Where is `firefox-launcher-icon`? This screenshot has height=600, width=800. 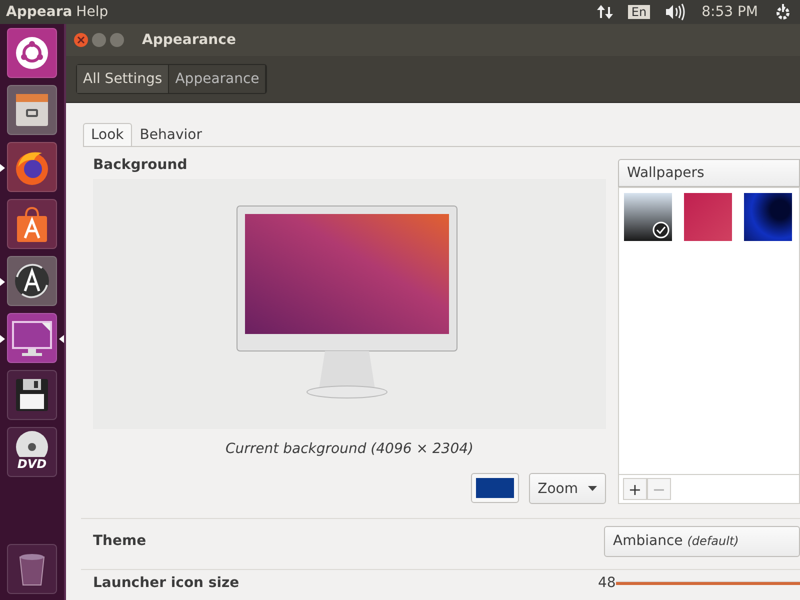 firefox-launcher-icon is located at coordinates (32, 167).